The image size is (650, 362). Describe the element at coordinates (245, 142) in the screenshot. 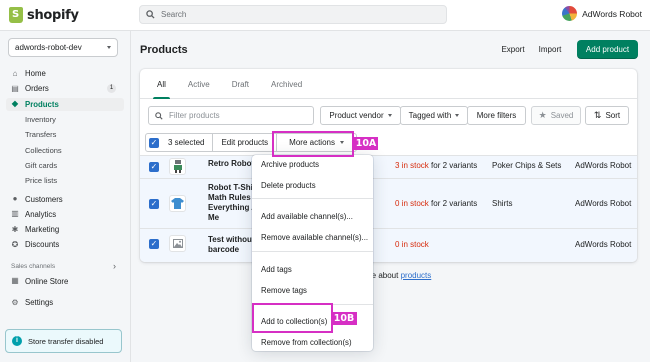

I see `edit-products-button: Edit products` at that location.